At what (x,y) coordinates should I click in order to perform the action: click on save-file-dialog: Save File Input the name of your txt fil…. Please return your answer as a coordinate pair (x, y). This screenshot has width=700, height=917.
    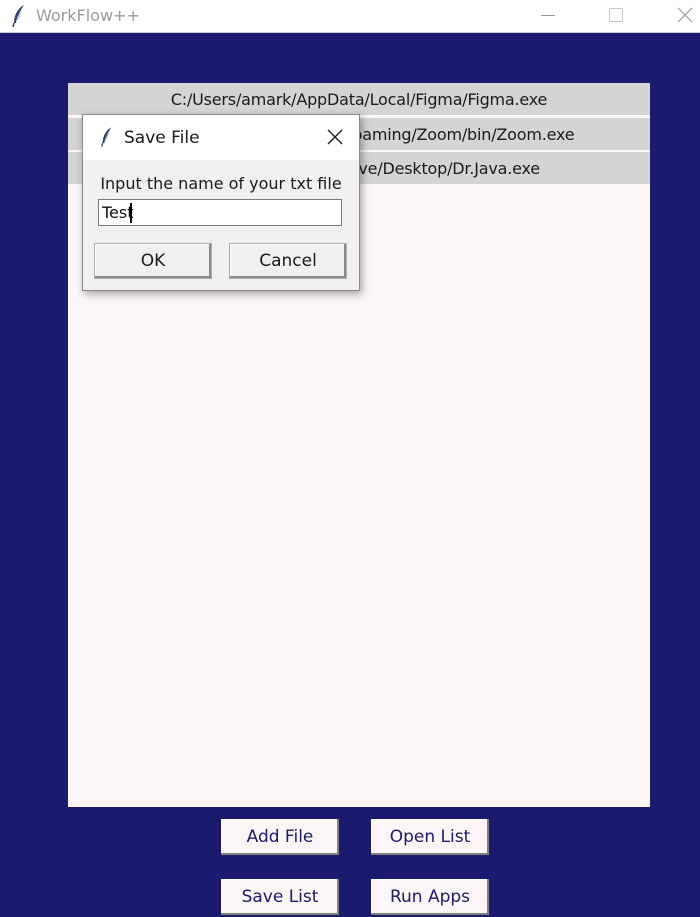
    Looking at the image, I should click on (221, 202).